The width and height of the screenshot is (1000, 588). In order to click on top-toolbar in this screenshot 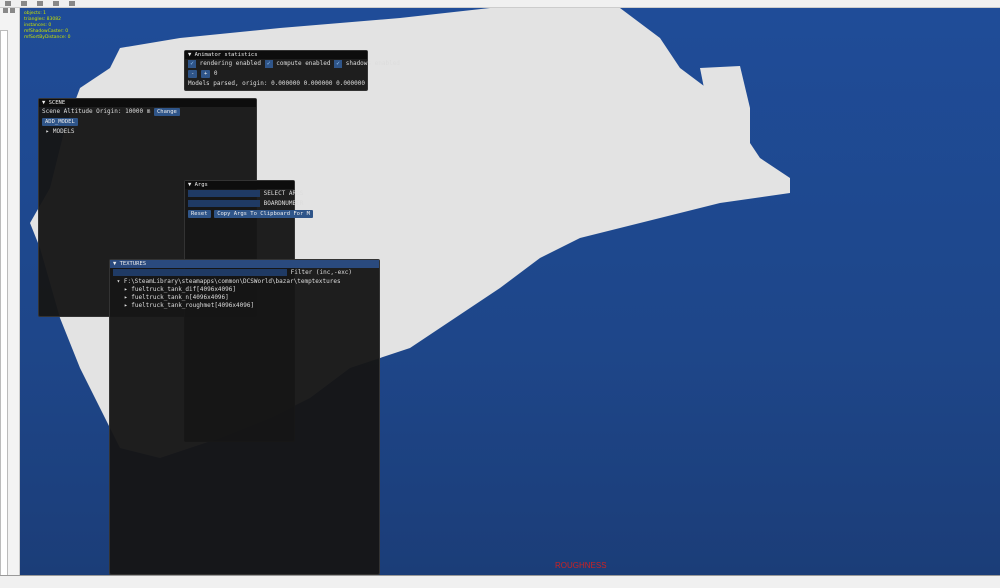, I will do `click(500, 4)`.